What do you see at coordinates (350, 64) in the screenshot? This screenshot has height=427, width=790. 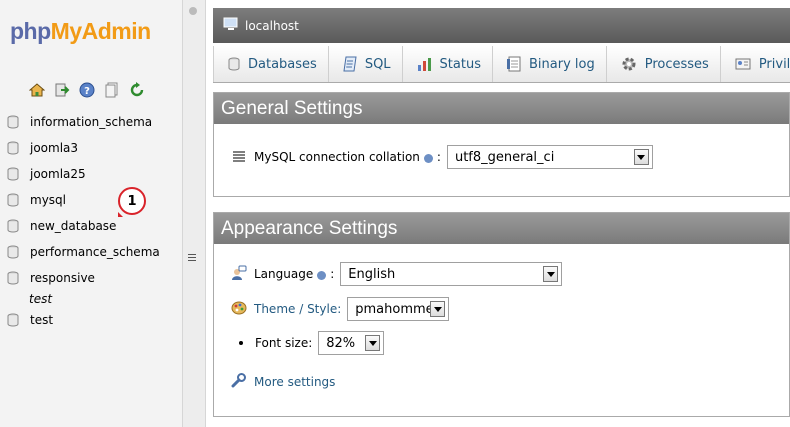 I see `sql-icon` at bounding box center [350, 64].